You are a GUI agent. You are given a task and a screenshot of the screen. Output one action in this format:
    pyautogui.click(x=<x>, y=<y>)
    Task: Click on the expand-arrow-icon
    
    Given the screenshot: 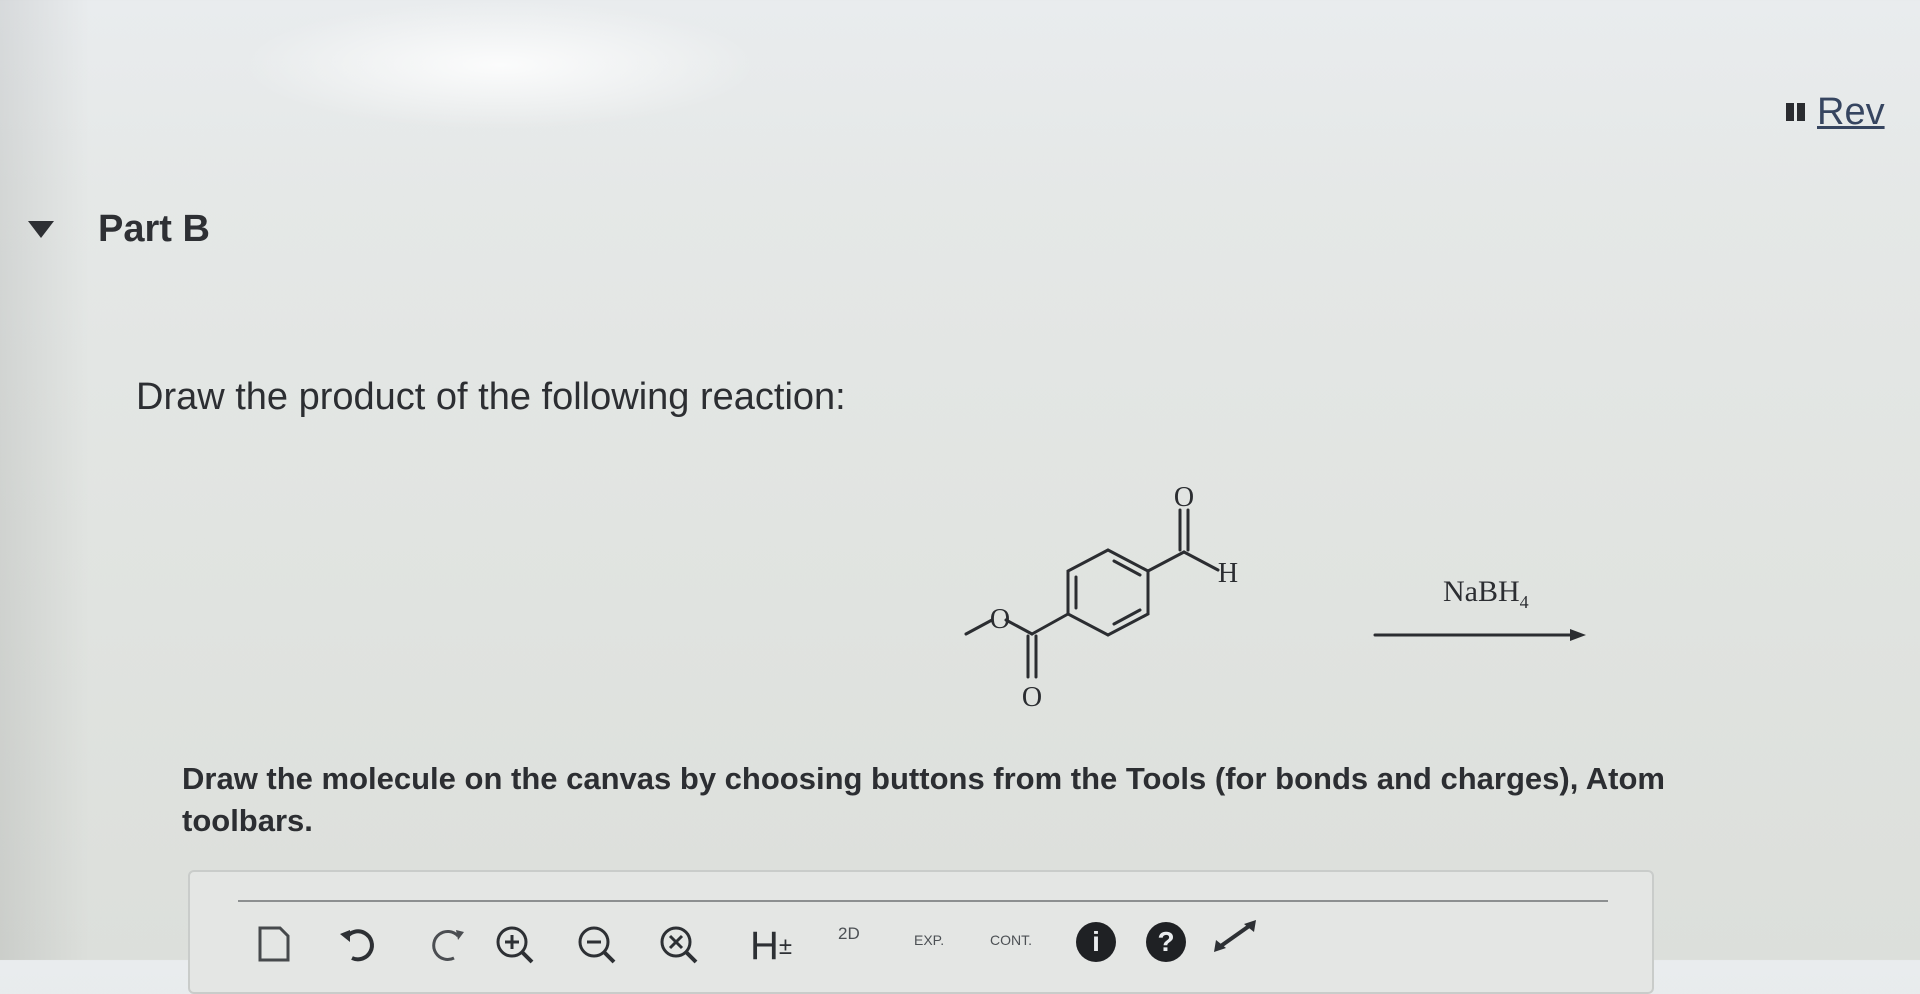 What is the action you would take?
    pyautogui.click(x=1235, y=936)
    